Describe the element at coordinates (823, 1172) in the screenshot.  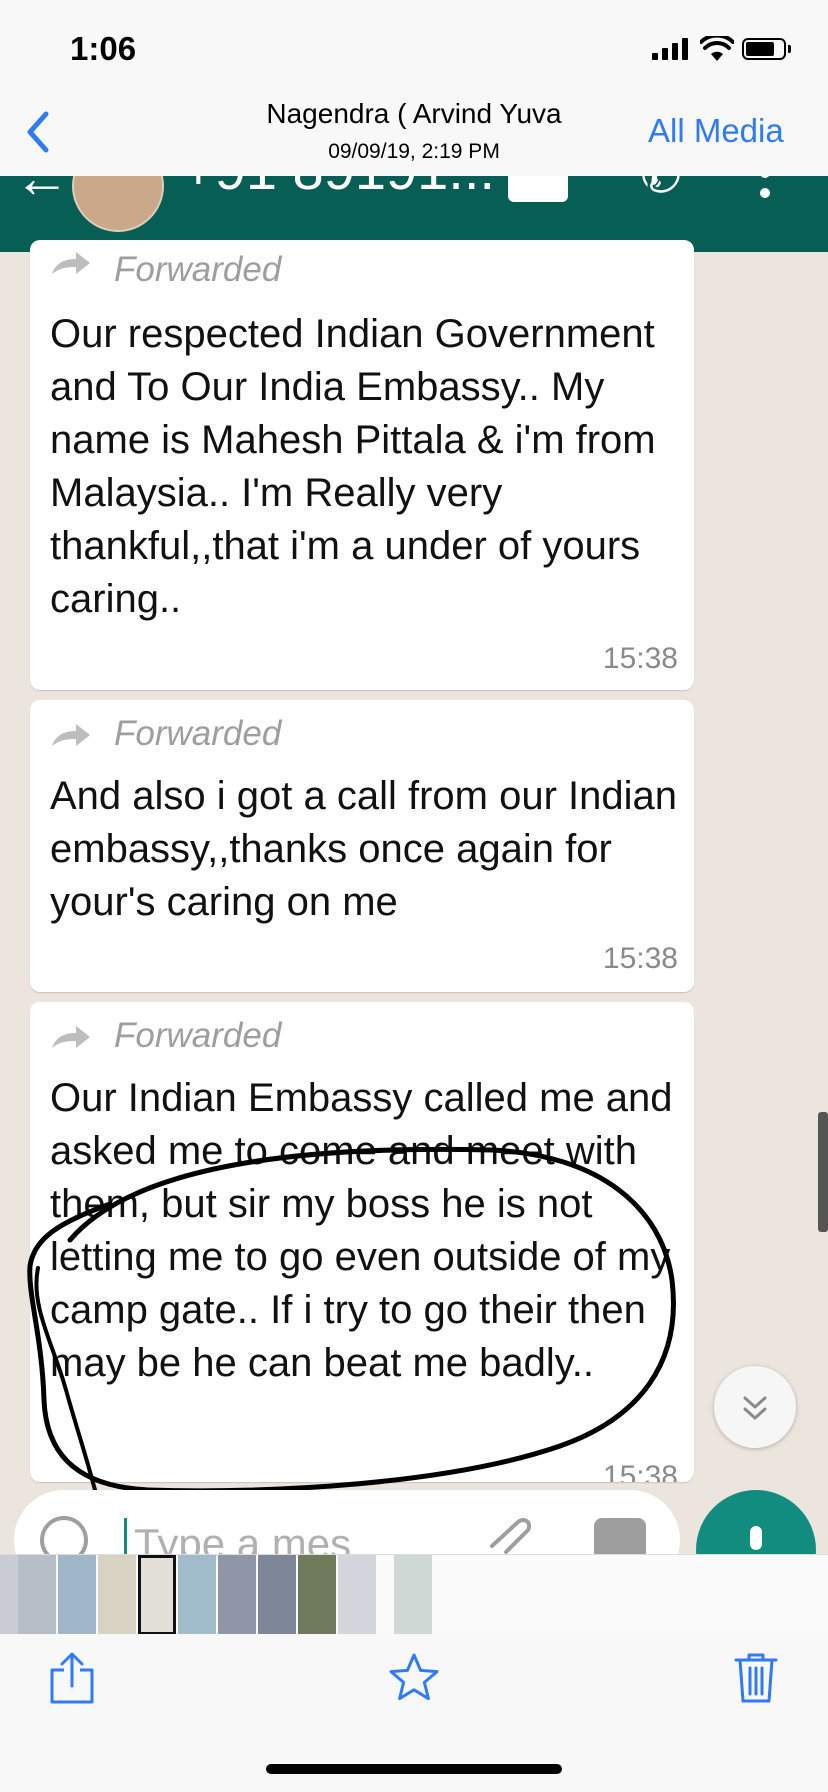
I see `chat-scrollbar` at that location.